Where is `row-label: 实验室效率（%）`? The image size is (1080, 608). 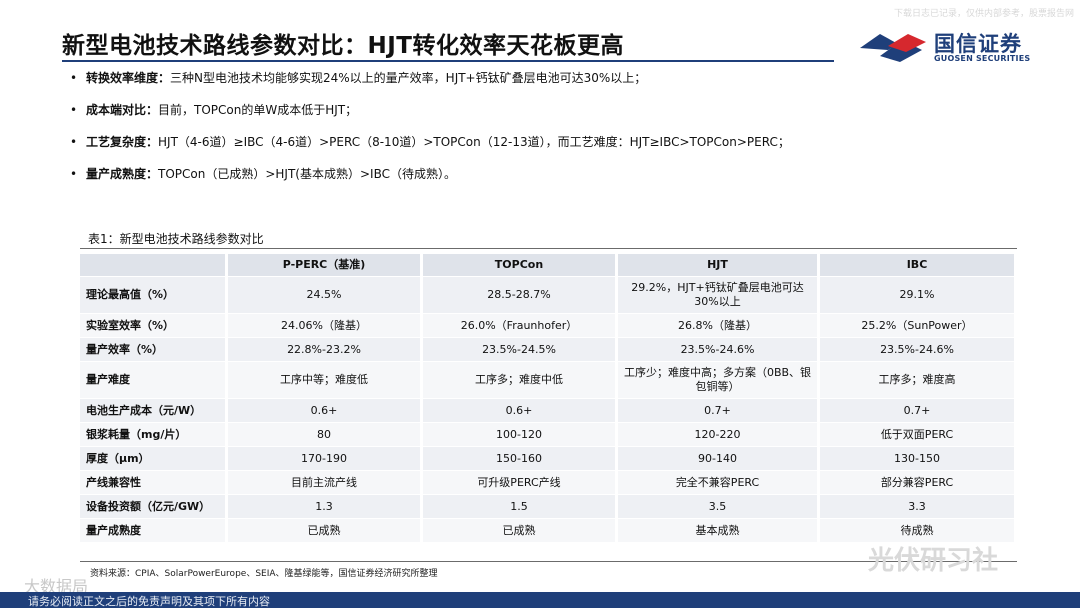
row-label: 实验室效率（%） is located at coordinates (154, 325).